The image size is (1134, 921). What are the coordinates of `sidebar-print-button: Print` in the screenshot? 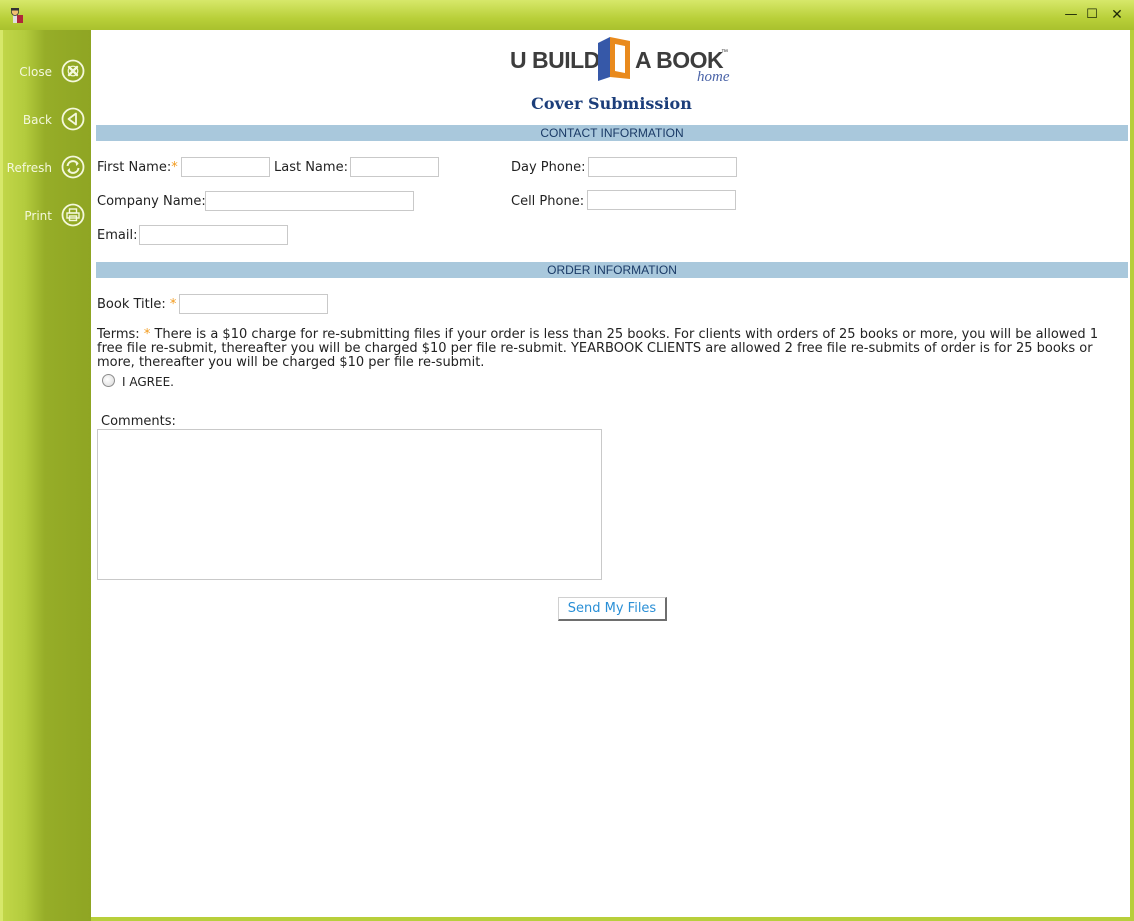 It's located at (44, 216).